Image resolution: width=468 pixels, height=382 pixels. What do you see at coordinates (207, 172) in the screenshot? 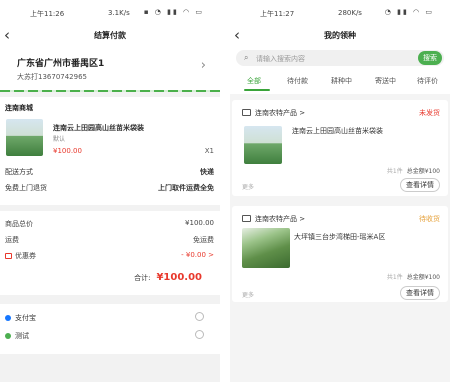
I see `delivery-value: 快递` at bounding box center [207, 172].